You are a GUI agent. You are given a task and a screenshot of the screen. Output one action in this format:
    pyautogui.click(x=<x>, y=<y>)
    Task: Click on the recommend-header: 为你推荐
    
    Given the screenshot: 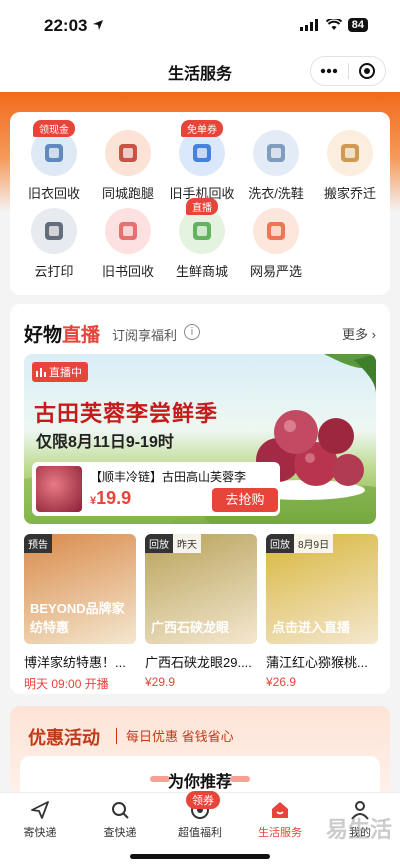 What is the action you would take?
    pyautogui.click(x=200, y=776)
    